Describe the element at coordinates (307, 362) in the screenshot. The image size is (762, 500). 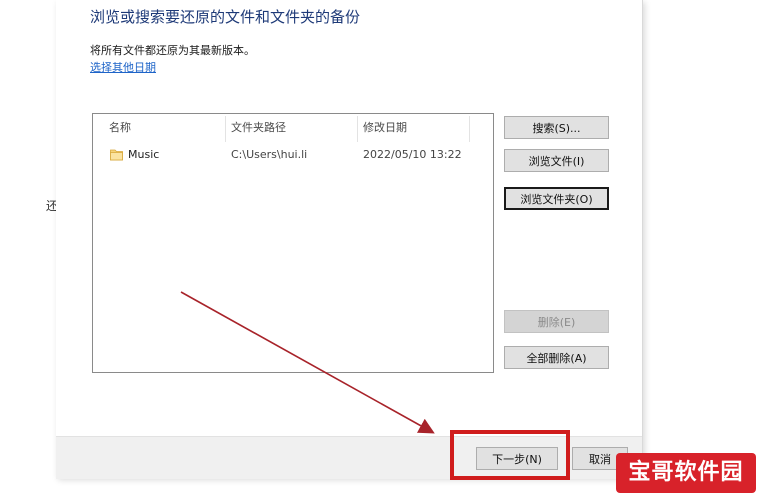
I see `annotation-arrow` at that location.